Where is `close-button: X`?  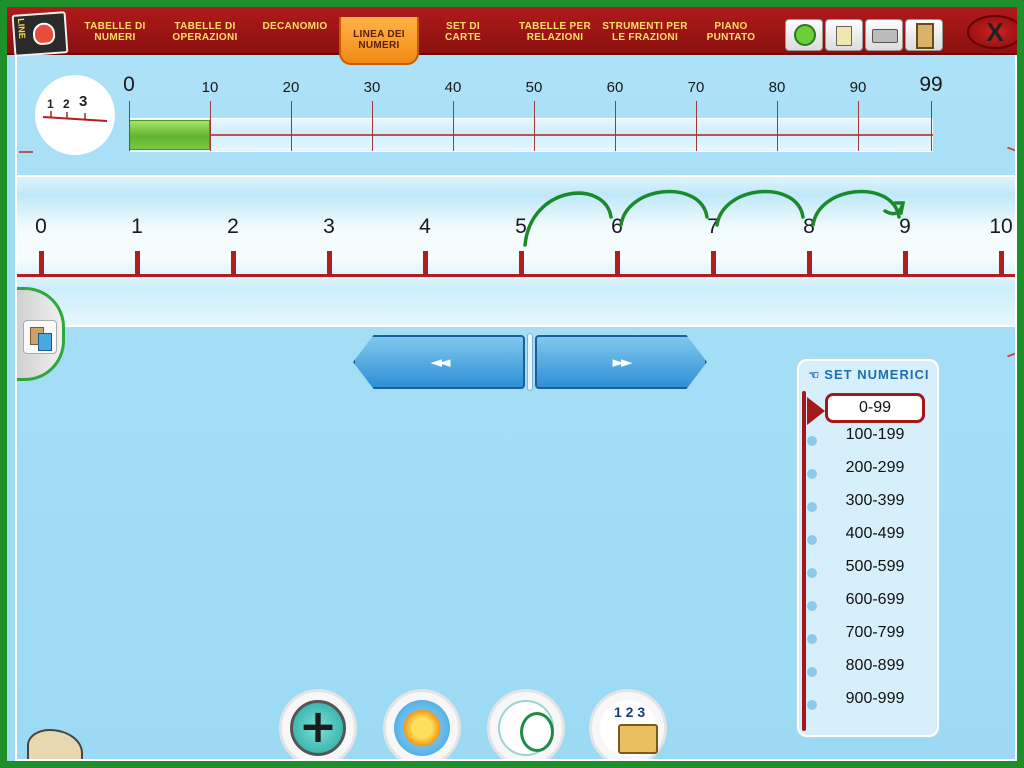 close-button: X is located at coordinates (992, 32).